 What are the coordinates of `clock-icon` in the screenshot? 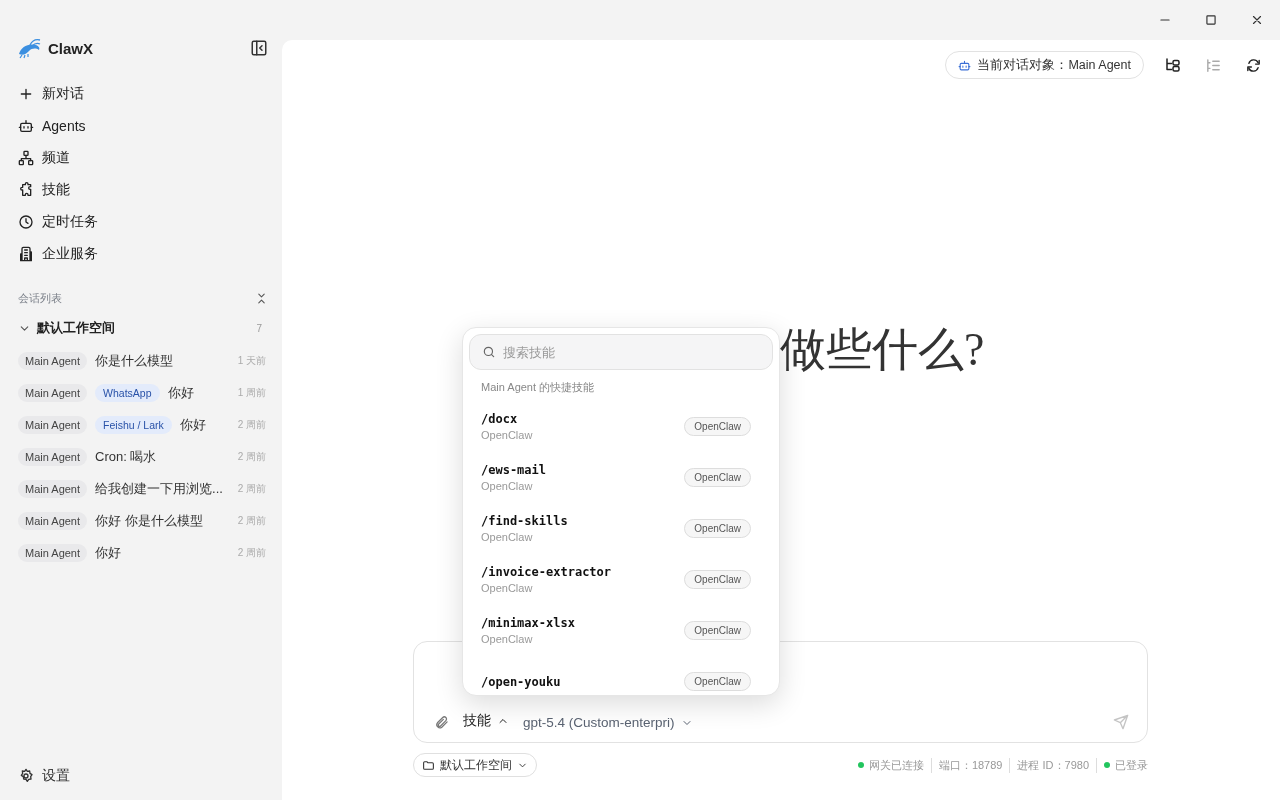 It's located at (26, 222).